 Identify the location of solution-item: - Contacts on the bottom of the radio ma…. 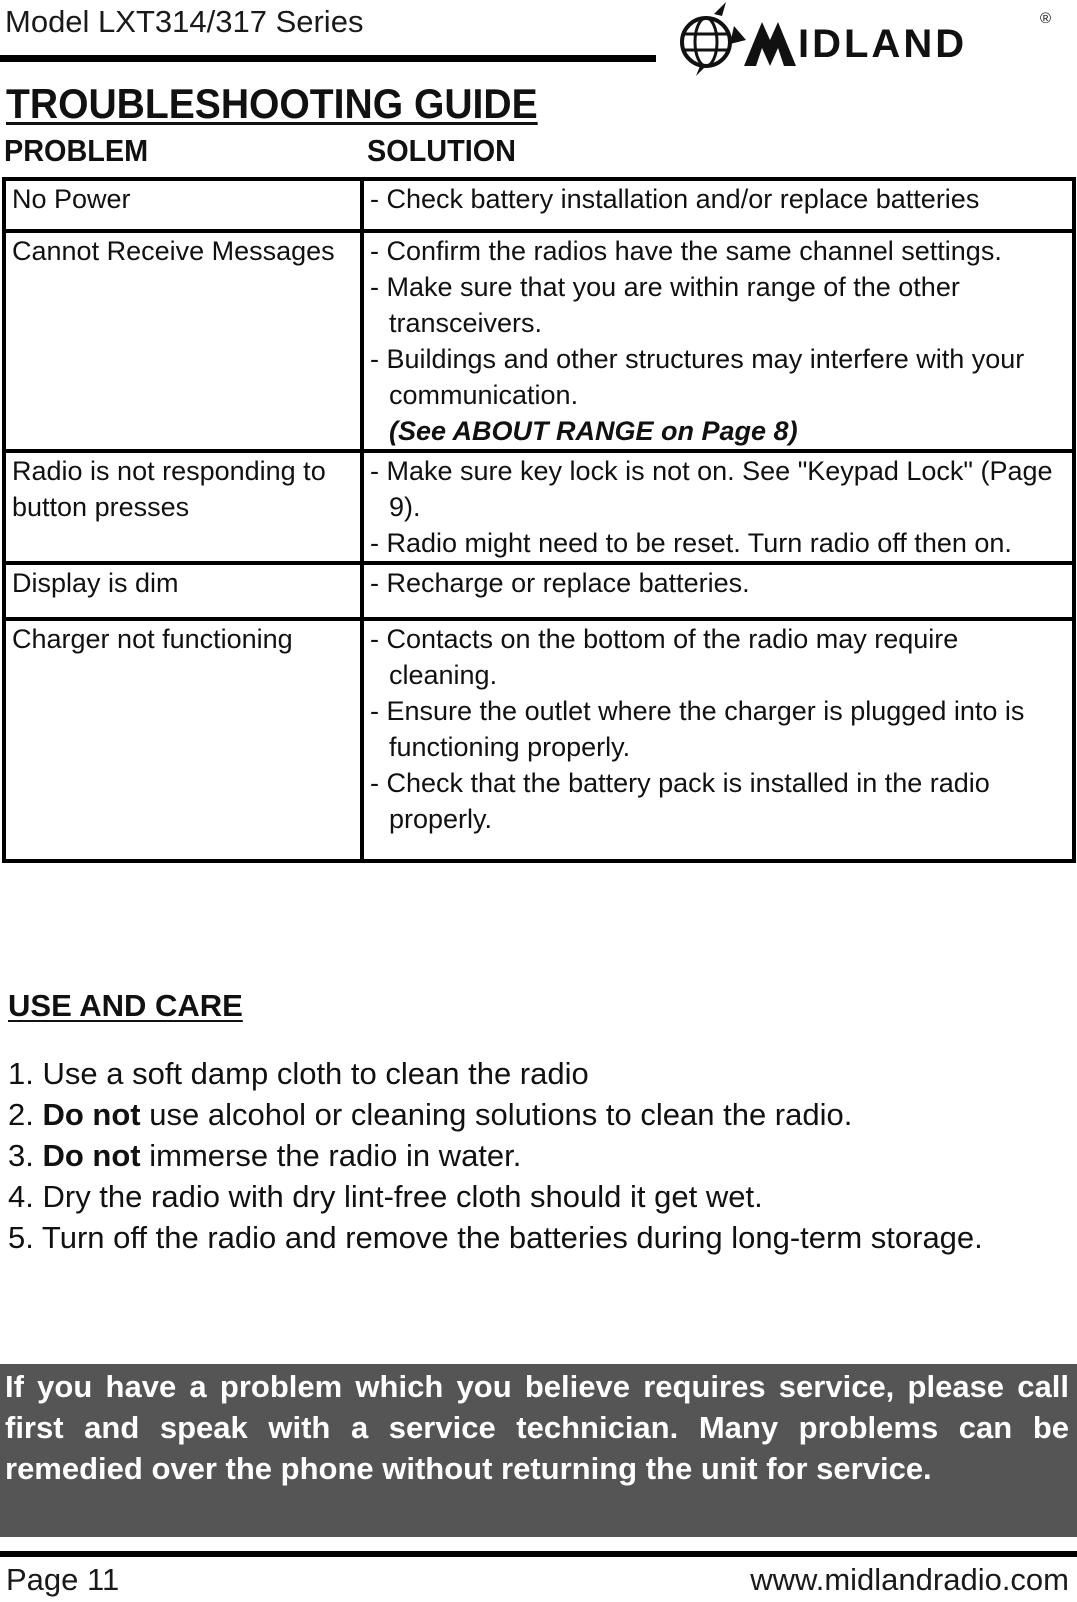
(664, 657).